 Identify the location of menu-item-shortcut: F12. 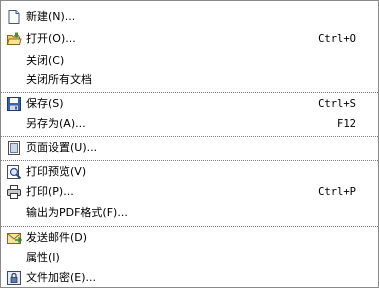
(346, 124).